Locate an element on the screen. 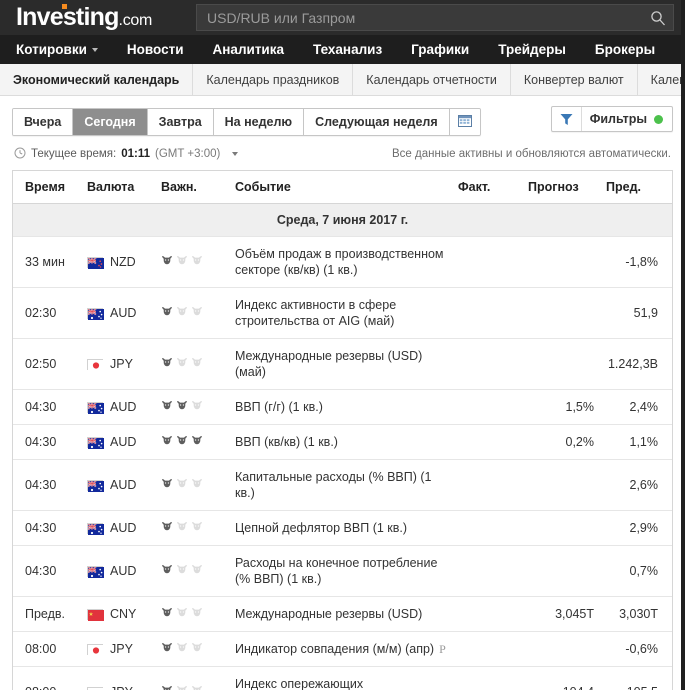 The width and height of the screenshot is (685, 690). subnav-item-holiday-calendar: Календарь праздников is located at coordinates (273, 79).